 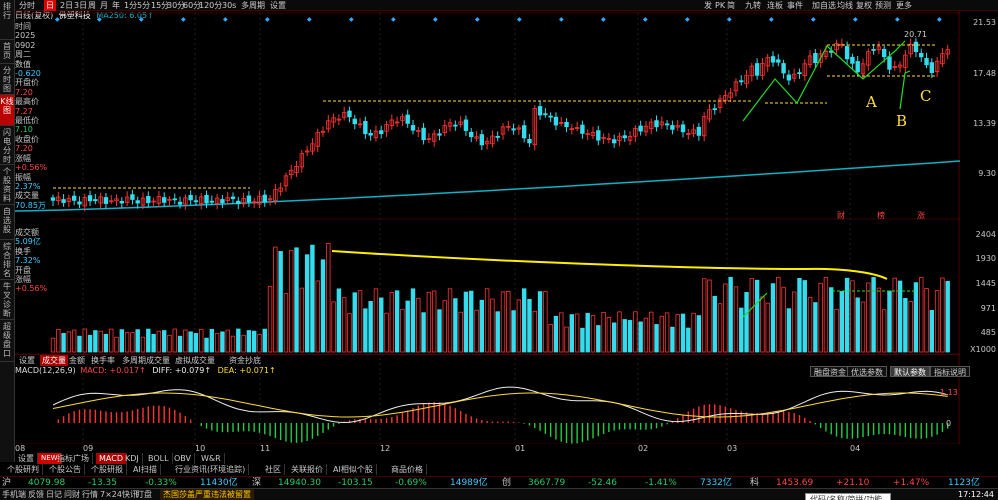 I want to click on event-marker: 榜, so click(x=881, y=215).